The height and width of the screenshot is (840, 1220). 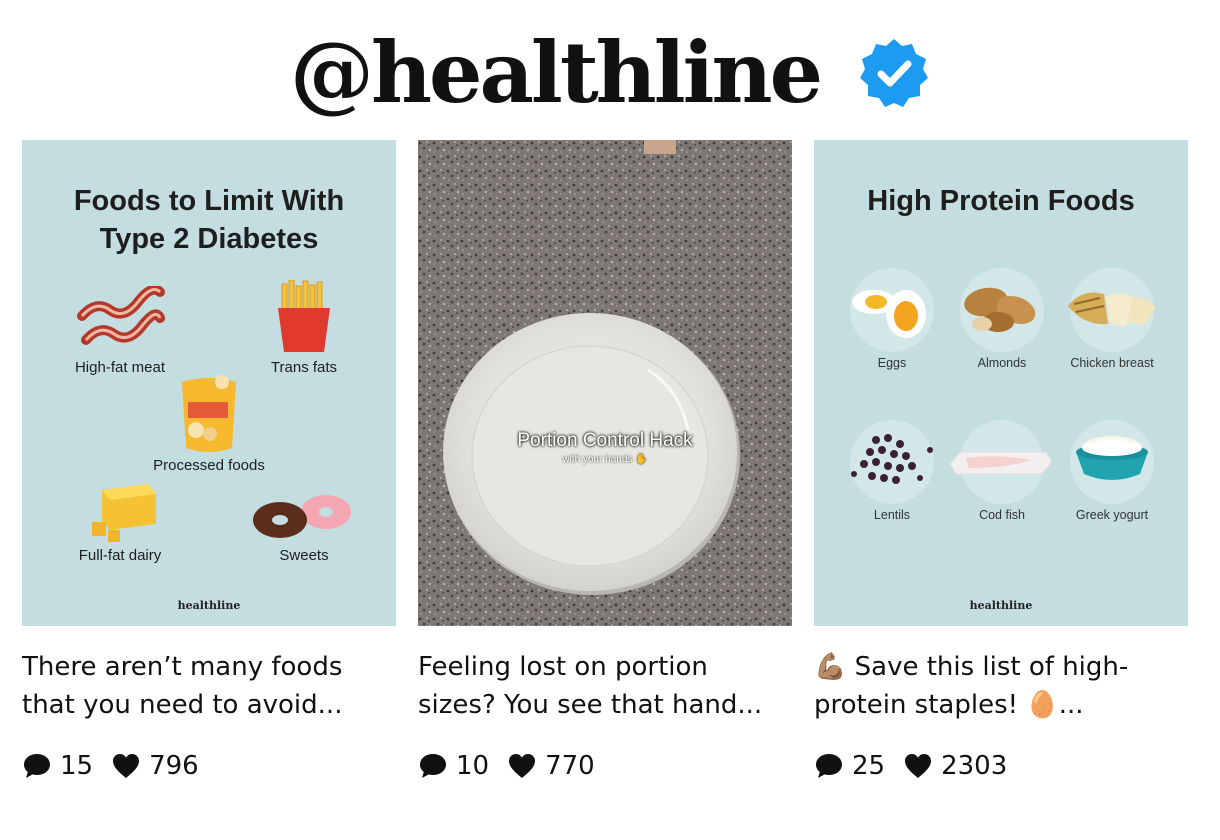 I want to click on greek-yogurt-icon, so click(x=1112, y=458).